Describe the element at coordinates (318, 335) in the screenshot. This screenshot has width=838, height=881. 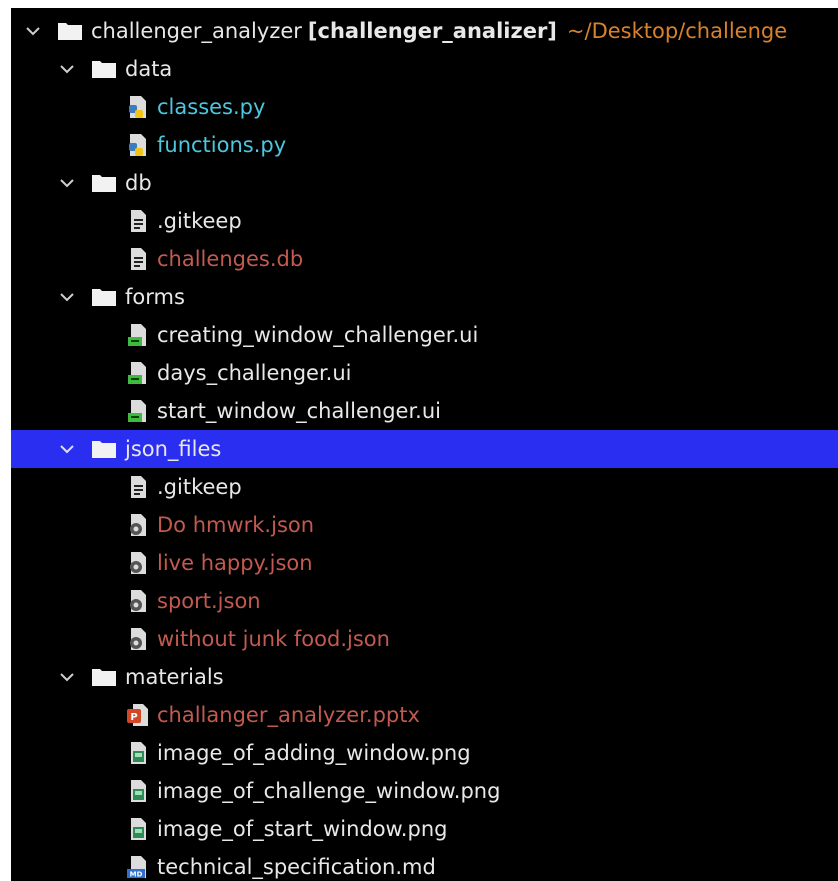
I see `tree-item-label: creating_window_challenger.ui` at that location.